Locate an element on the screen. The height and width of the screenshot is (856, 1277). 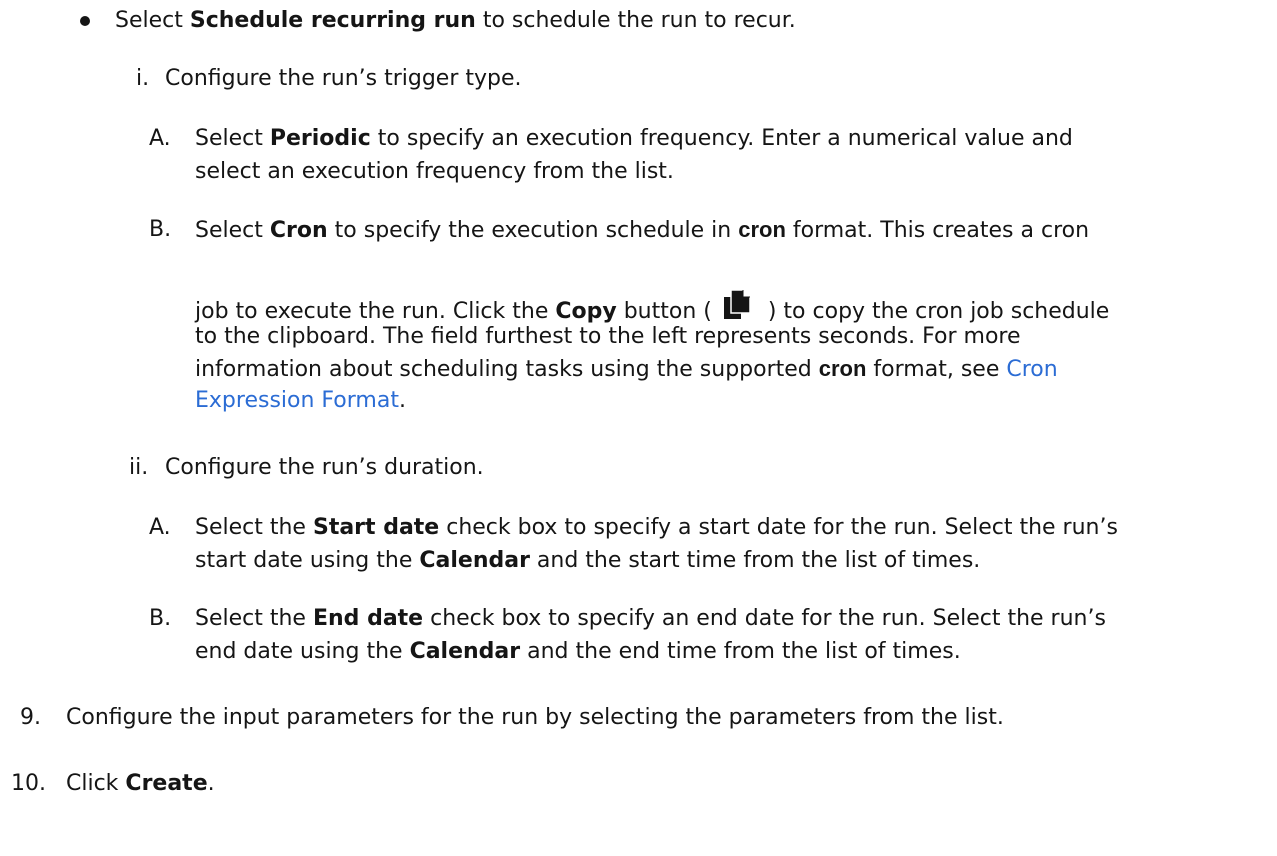
schedule-recurring-run-label: Schedule recurring run is located at coordinates (332, 20).